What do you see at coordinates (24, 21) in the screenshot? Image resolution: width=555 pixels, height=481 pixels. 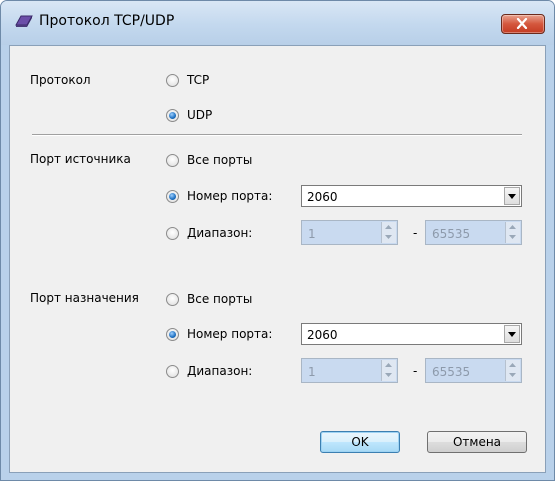 I see `network-app-icon` at bounding box center [24, 21].